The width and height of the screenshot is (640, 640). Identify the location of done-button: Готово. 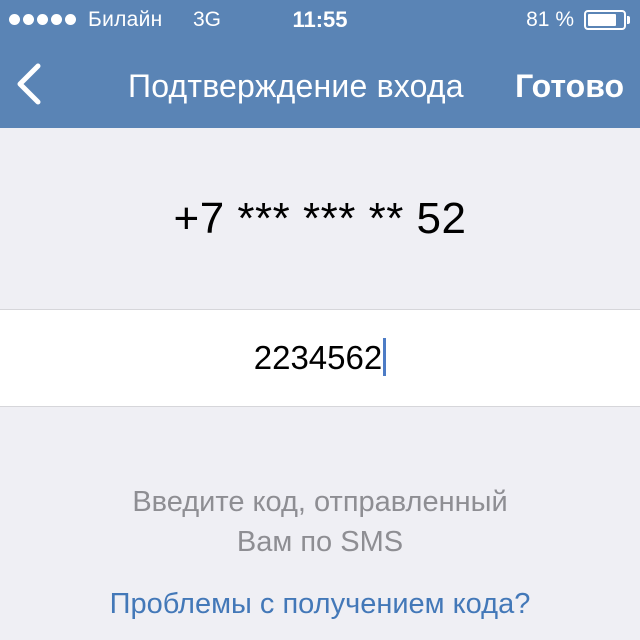
(569, 86).